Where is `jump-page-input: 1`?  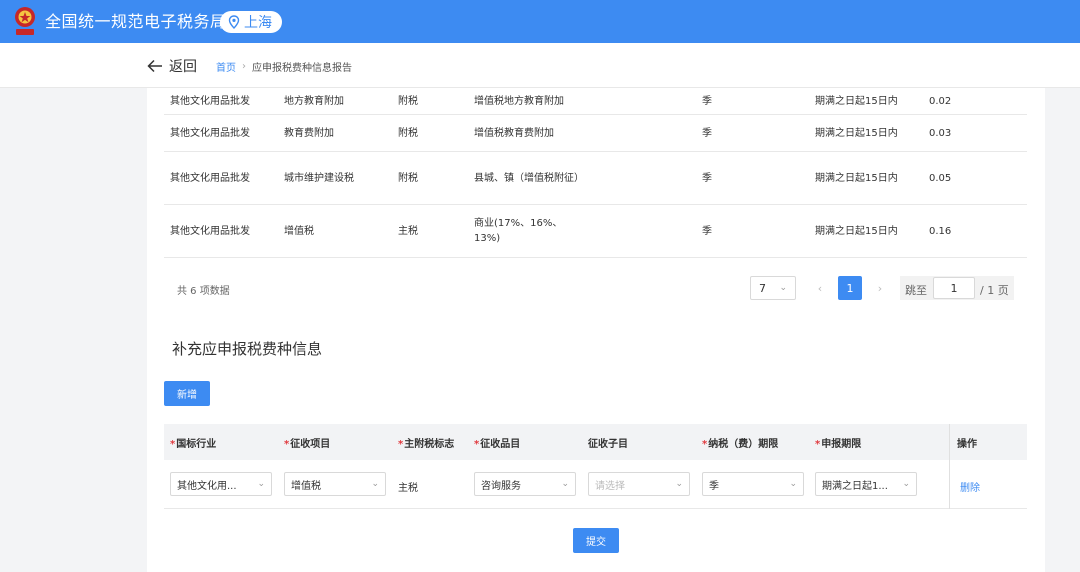
jump-page-input: 1 is located at coordinates (954, 288).